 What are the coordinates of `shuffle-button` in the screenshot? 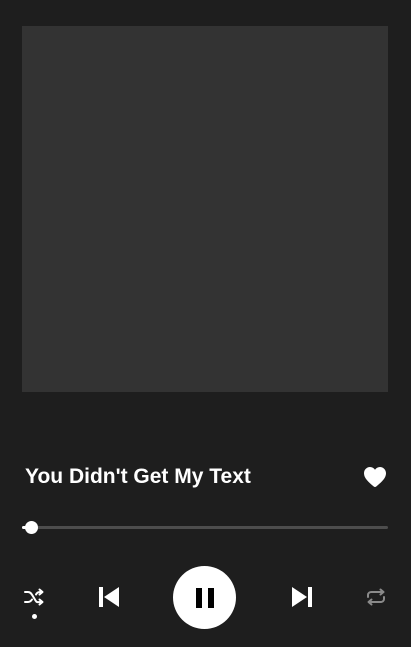 It's located at (34, 597).